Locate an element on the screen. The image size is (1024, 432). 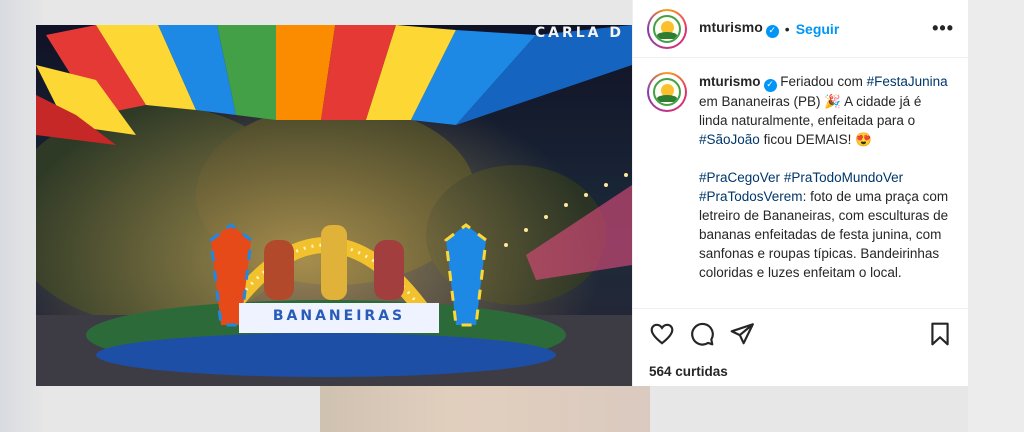
likes-count: 564 curtidas is located at coordinates (688, 371).